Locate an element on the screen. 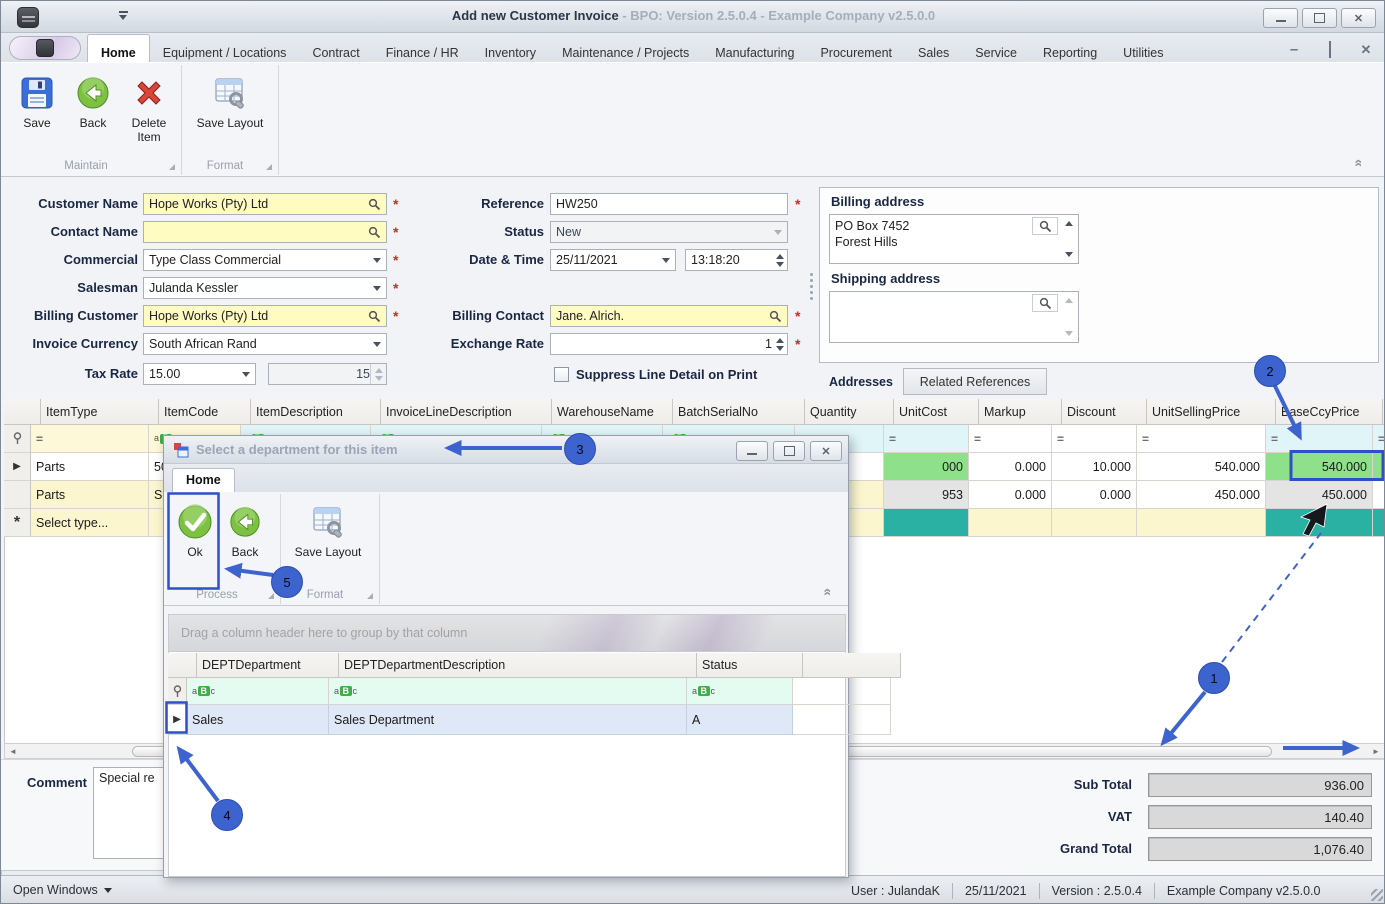  dialog-close-button: ✕ is located at coordinates (826, 451).